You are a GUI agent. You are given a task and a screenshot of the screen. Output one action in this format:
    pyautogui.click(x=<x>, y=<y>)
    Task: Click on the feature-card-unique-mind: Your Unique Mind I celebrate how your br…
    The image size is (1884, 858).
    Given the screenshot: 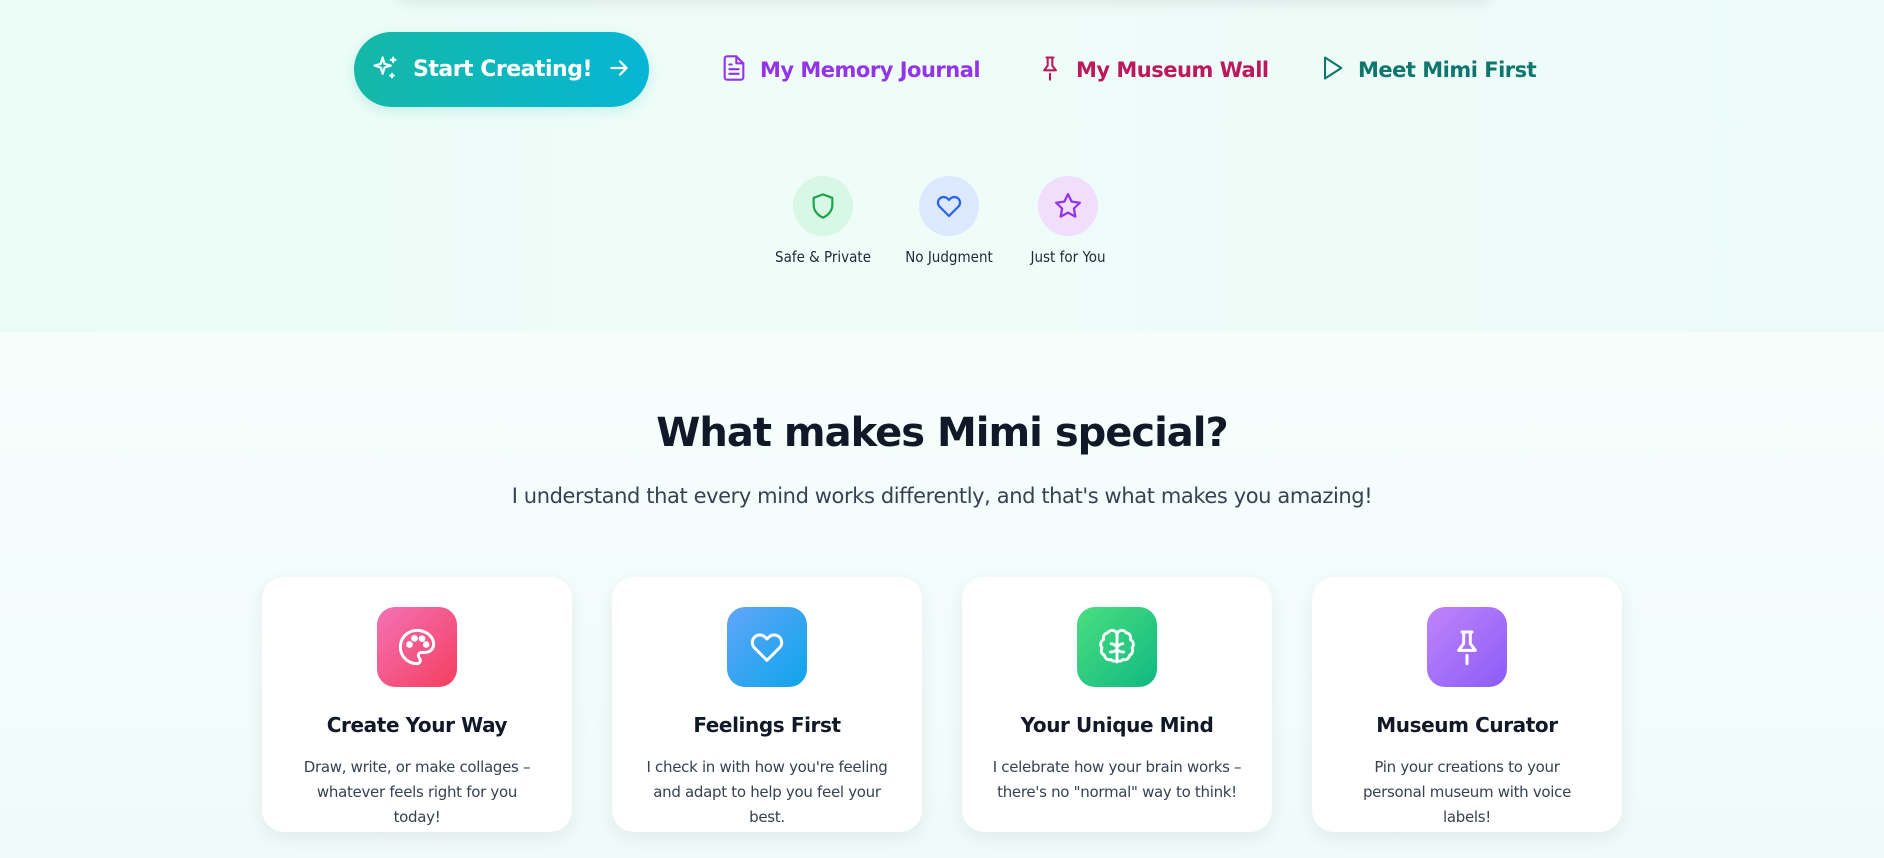 What is the action you would take?
    pyautogui.click(x=1117, y=704)
    